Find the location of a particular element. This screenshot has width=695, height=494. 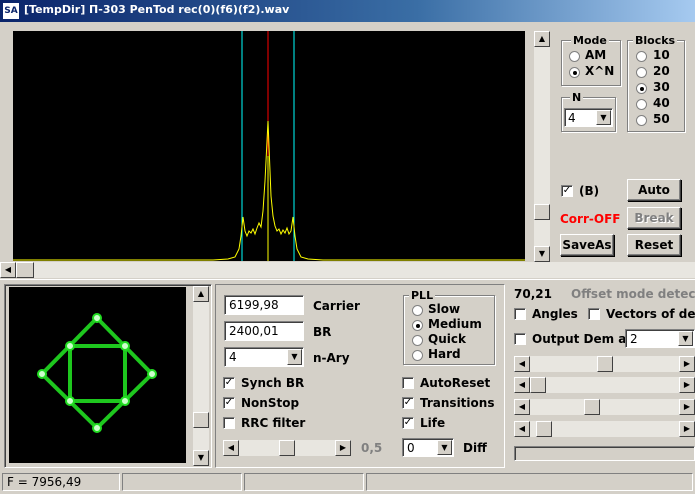

n-dropdown-arrow: ▼ is located at coordinates (603, 117).